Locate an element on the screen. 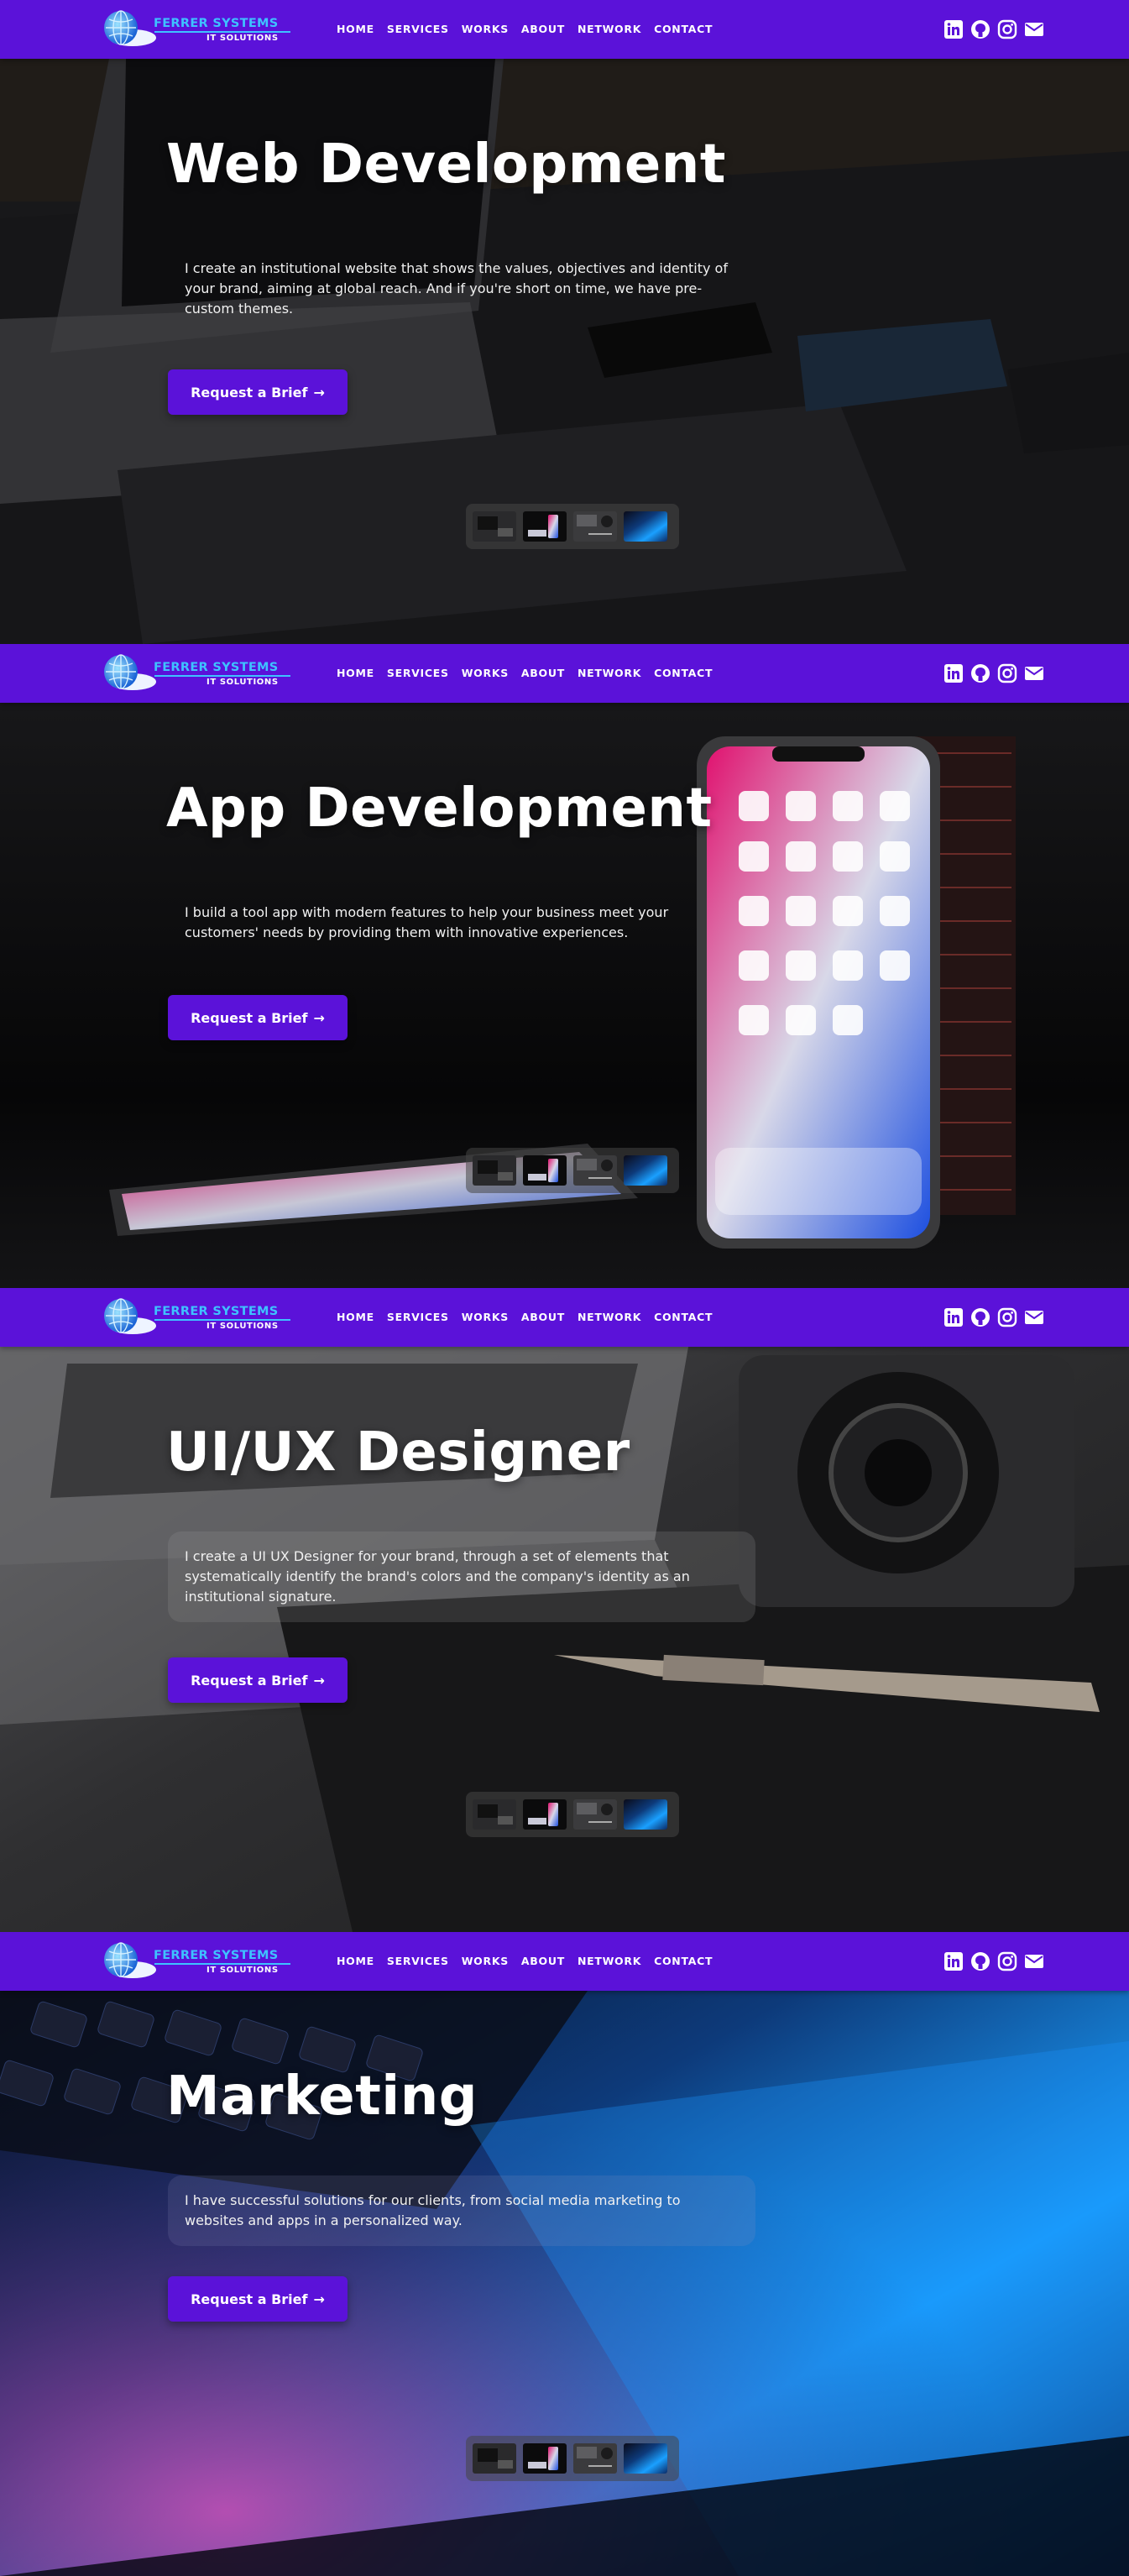 This screenshot has height=2576, width=1129. globe-logo-icon is located at coordinates (130, 1960).